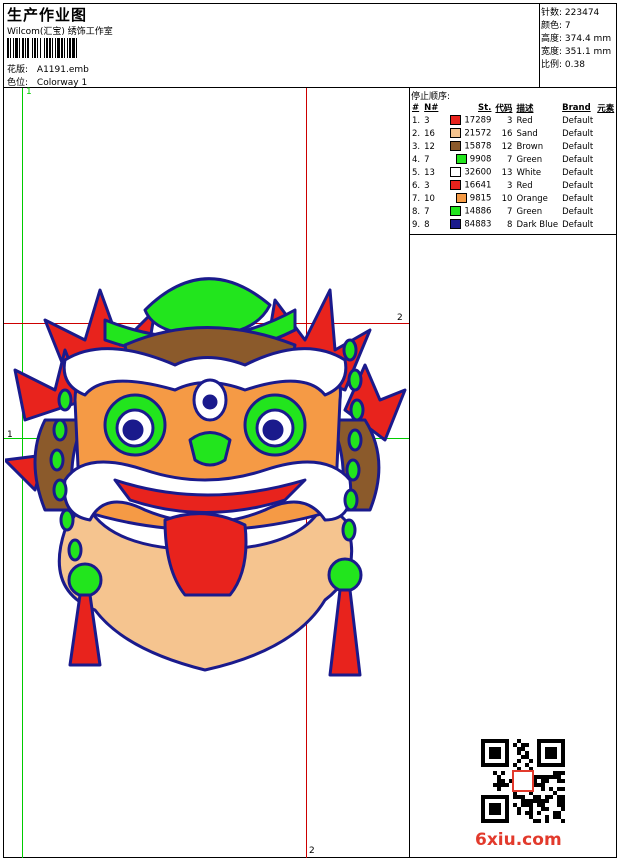  I want to click on table-row: 8. 7 14886 7 Green Default, so click(513, 211).